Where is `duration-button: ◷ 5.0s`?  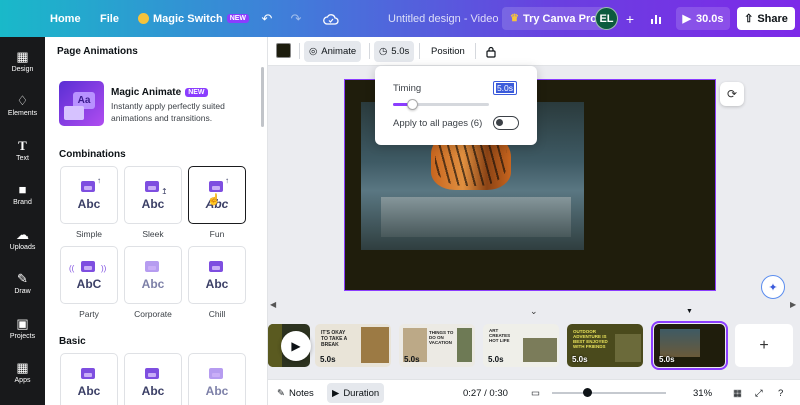 duration-button: ◷ 5.0s is located at coordinates (394, 51).